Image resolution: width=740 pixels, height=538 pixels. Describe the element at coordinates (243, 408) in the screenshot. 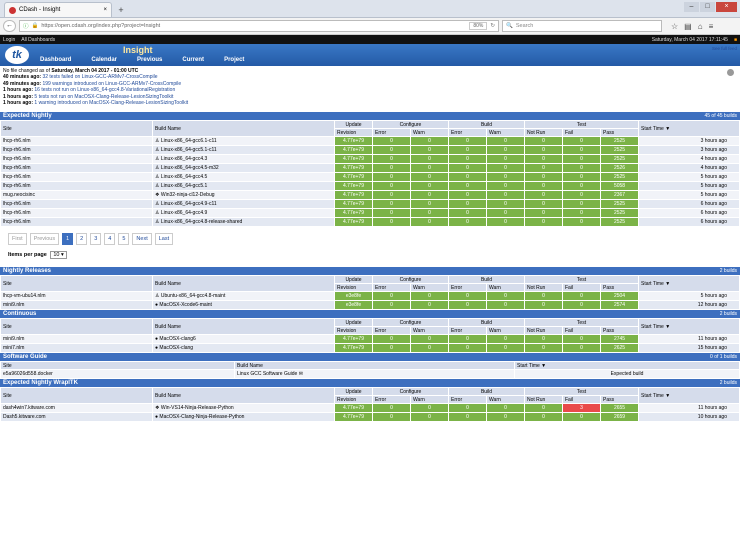

I see `build-name-cell: ❖ Win-VS14-Ninja-Release-Python` at that location.